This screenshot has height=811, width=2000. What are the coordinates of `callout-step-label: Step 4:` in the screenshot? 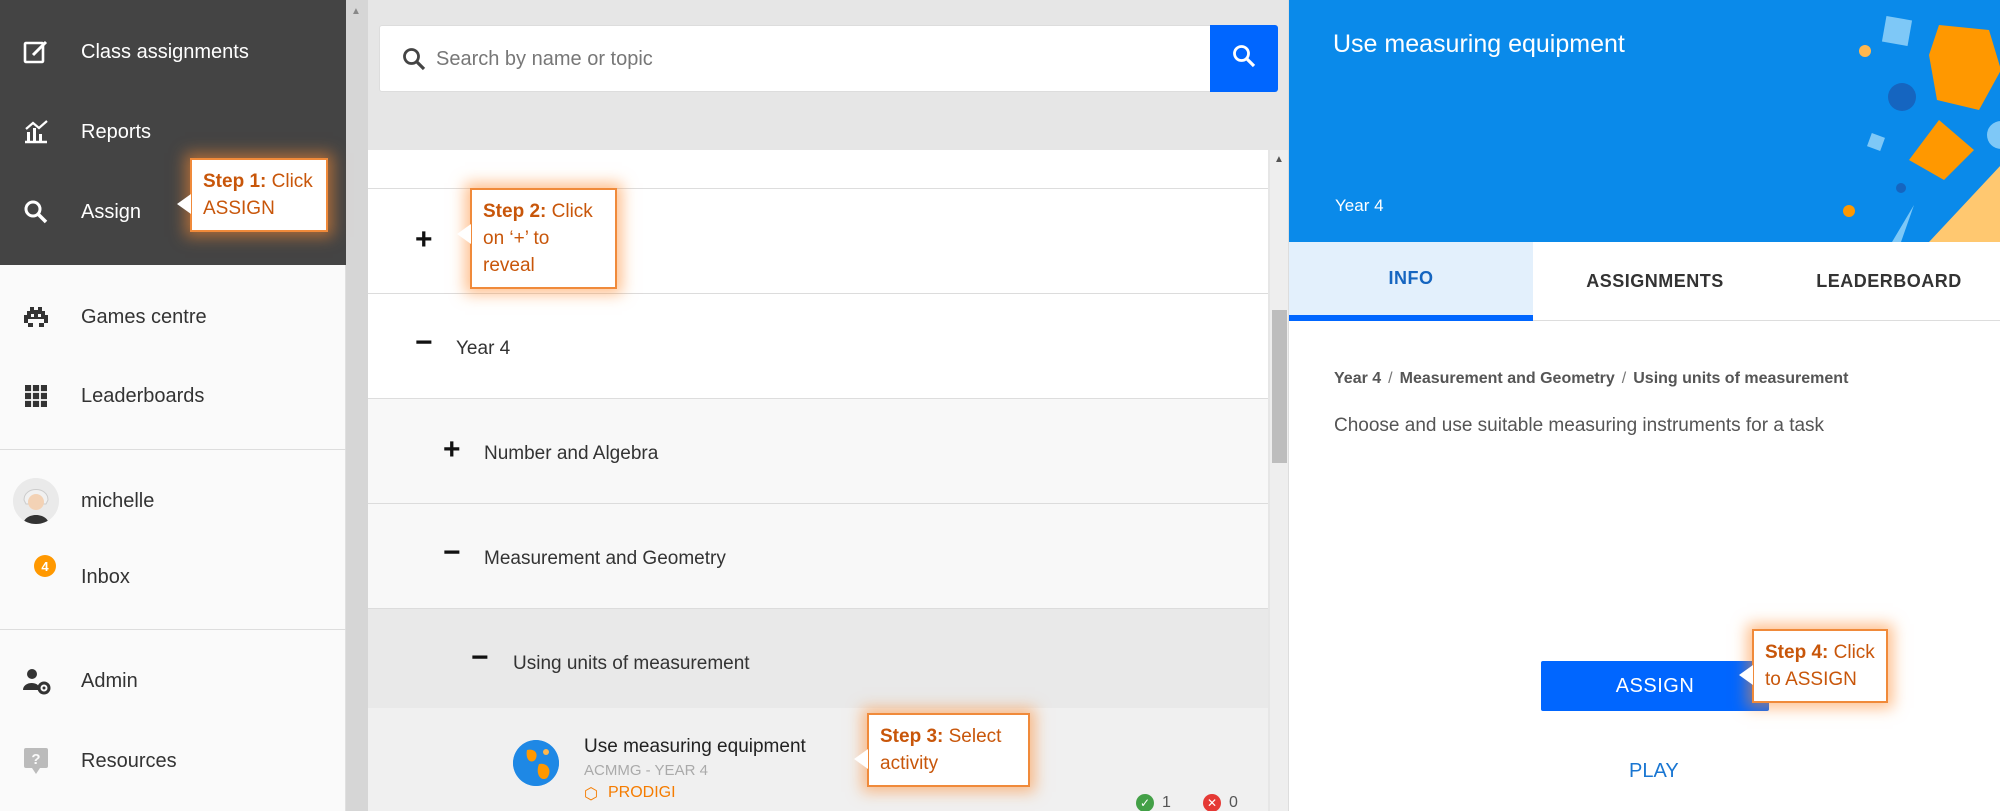 It's located at (1797, 652).